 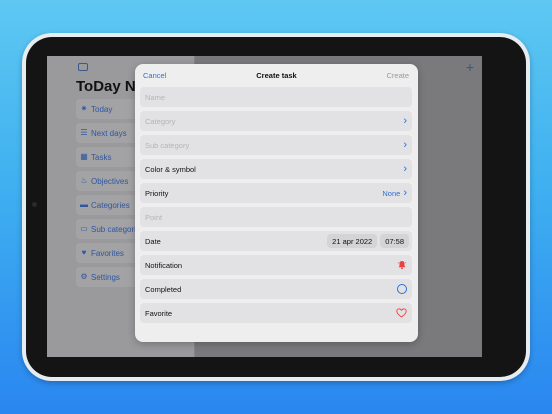 I want to click on completed-row: Completed, so click(x=276, y=289).